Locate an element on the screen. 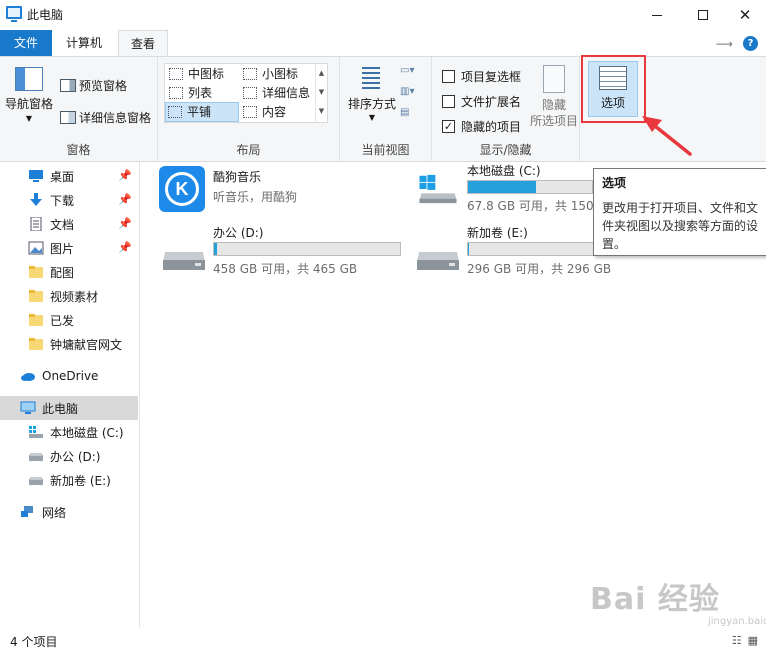 The width and height of the screenshot is (766, 652). group-layout: 中图标 小图标 列表 详细信息 平铺 内容 ▲ ▼ ▼ 布局 is located at coordinates (249, 109).